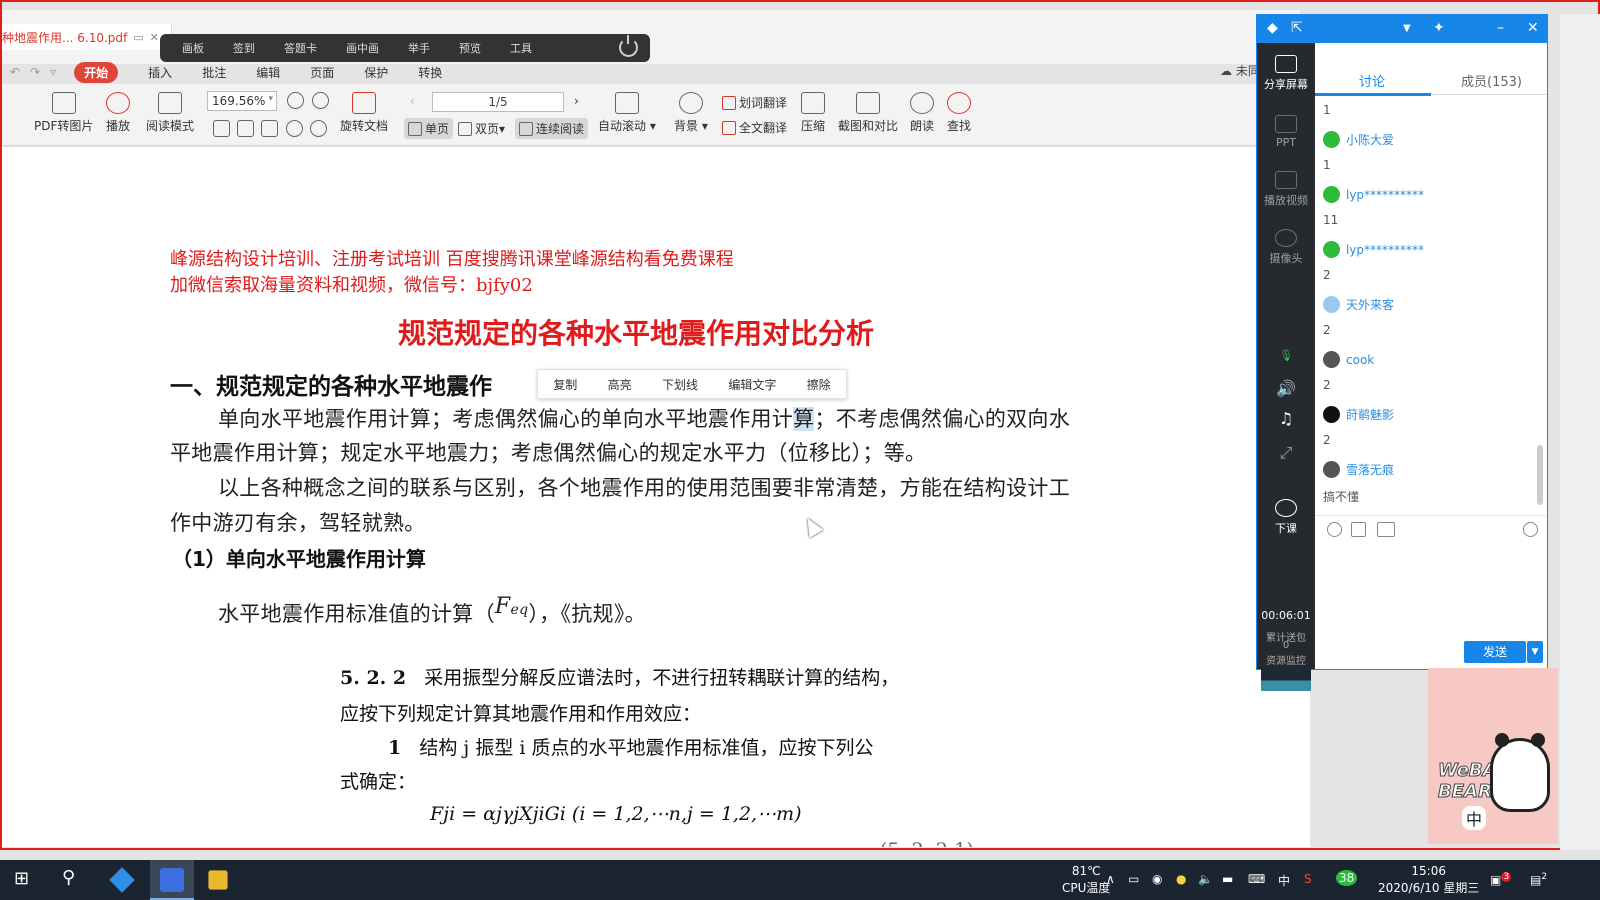 The width and height of the screenshot is (1600, 900). Describe the element at coordinates (96, 72) in the screenshot. I see `menu-start: 开始` at that location.